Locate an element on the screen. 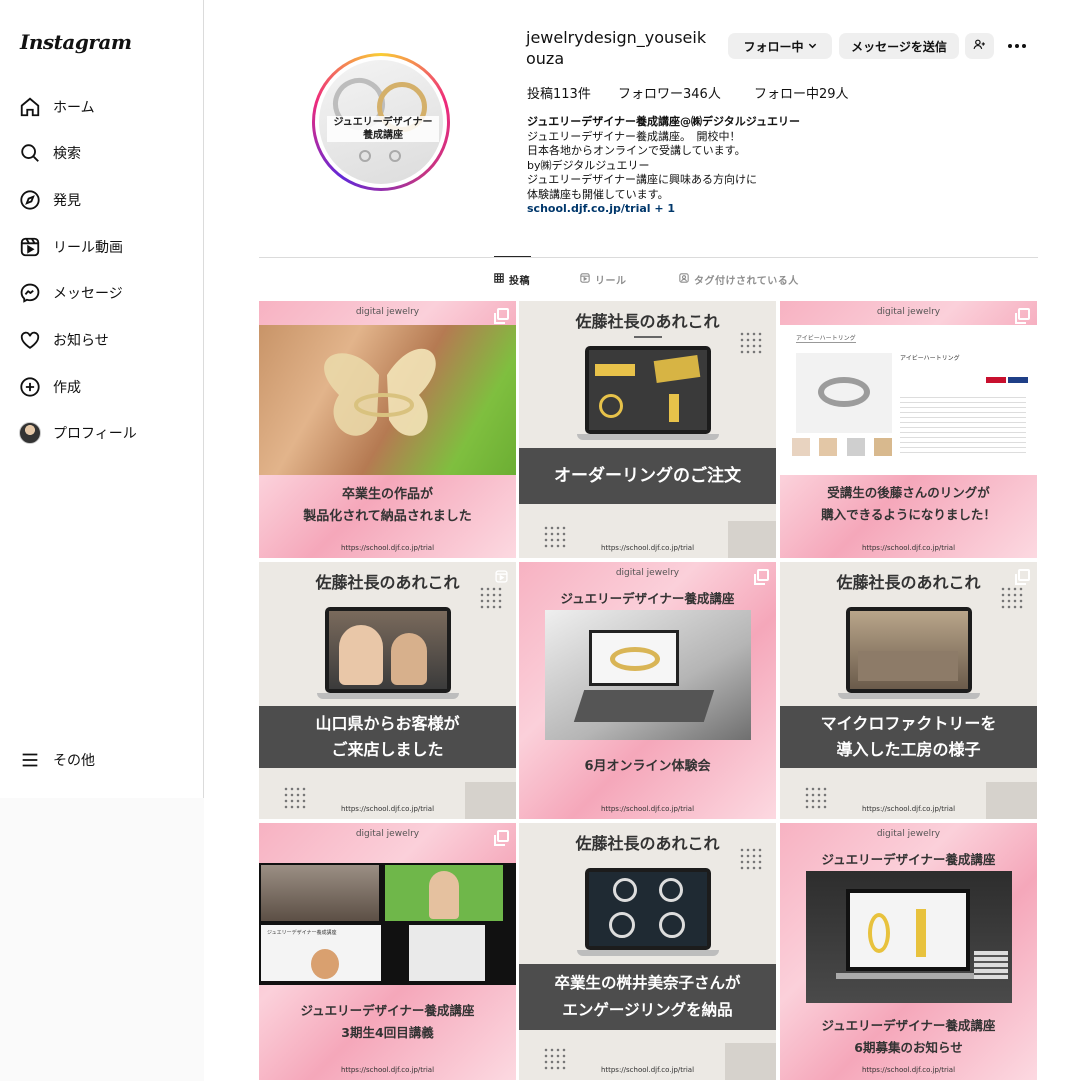  sidebar-item-label: 発見 is located at coordinates (67, 201).